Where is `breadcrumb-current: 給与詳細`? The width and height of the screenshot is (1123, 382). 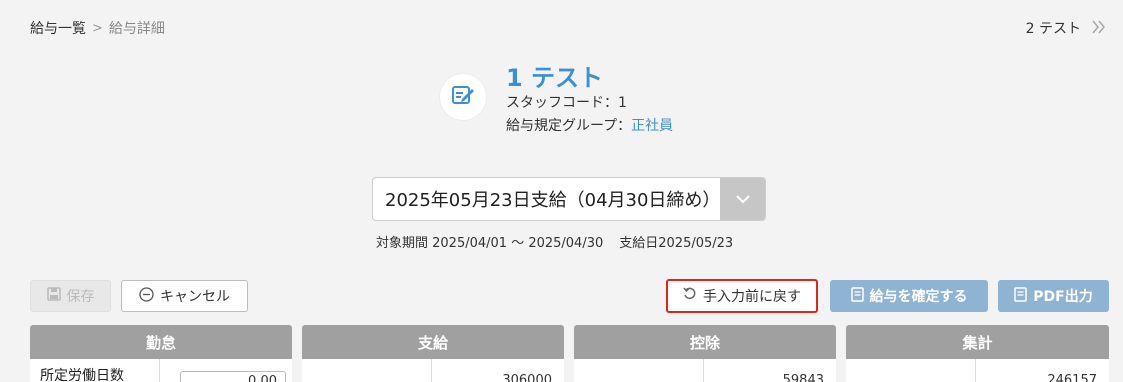 breadcrumb-current: 給与詳細 is located at coordinates (136, 29).